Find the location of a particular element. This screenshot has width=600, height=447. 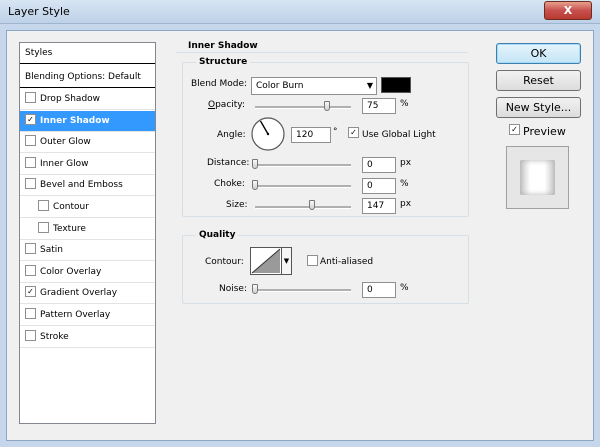

style-item: Satin is located at coordinates (87, 251).